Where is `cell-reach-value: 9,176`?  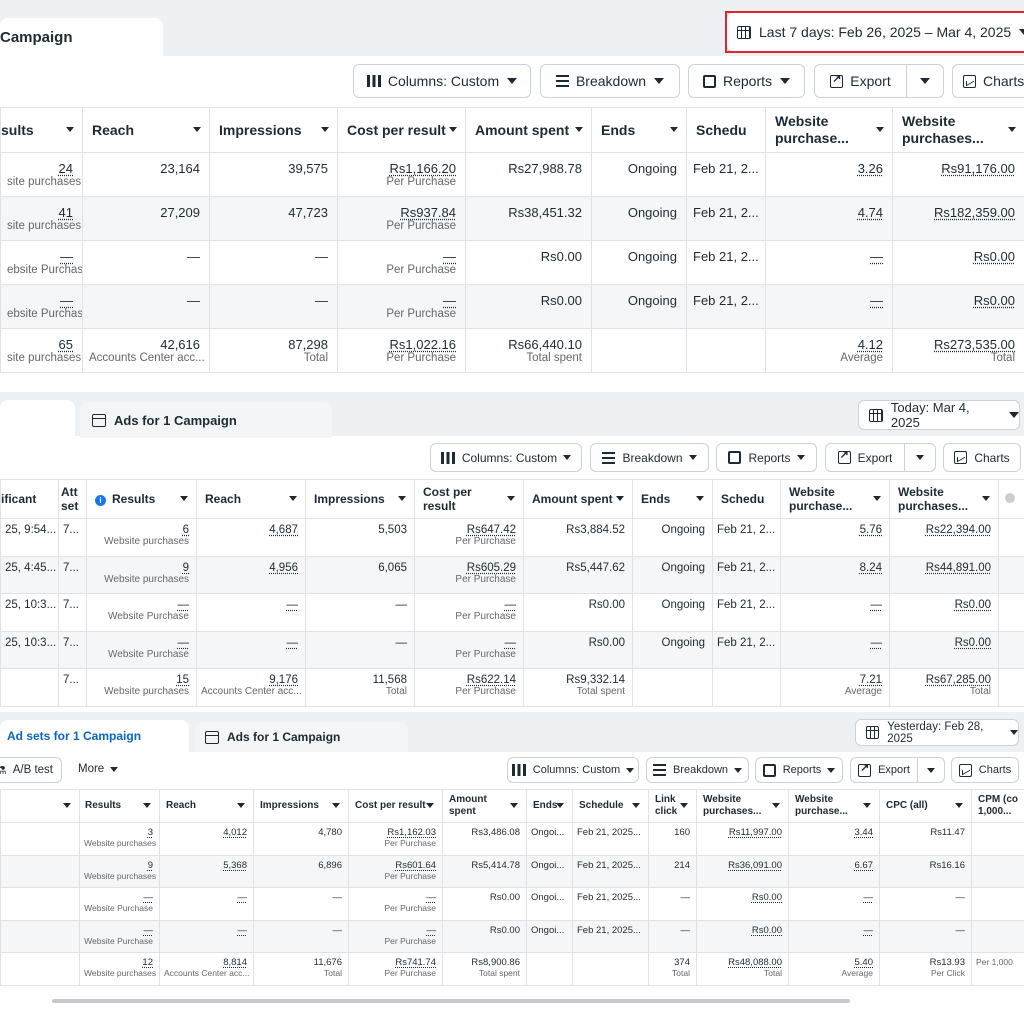
cell-reach-value: 9,176 is located at coordinates (283, 680).